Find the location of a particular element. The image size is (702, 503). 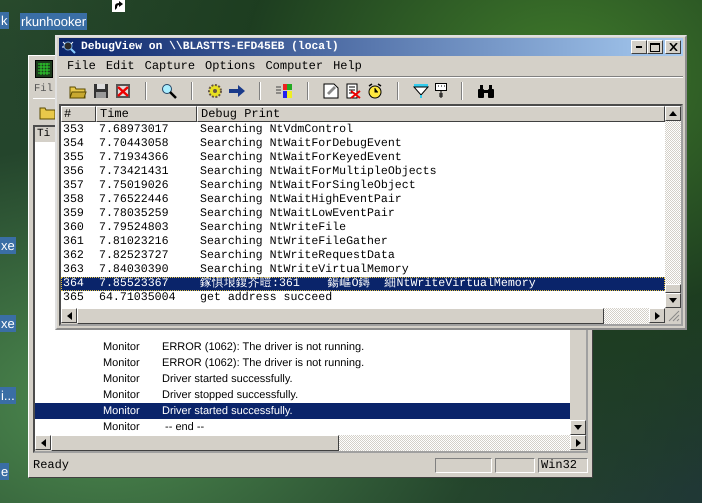

status-pane is located at coordinates (515, 465).